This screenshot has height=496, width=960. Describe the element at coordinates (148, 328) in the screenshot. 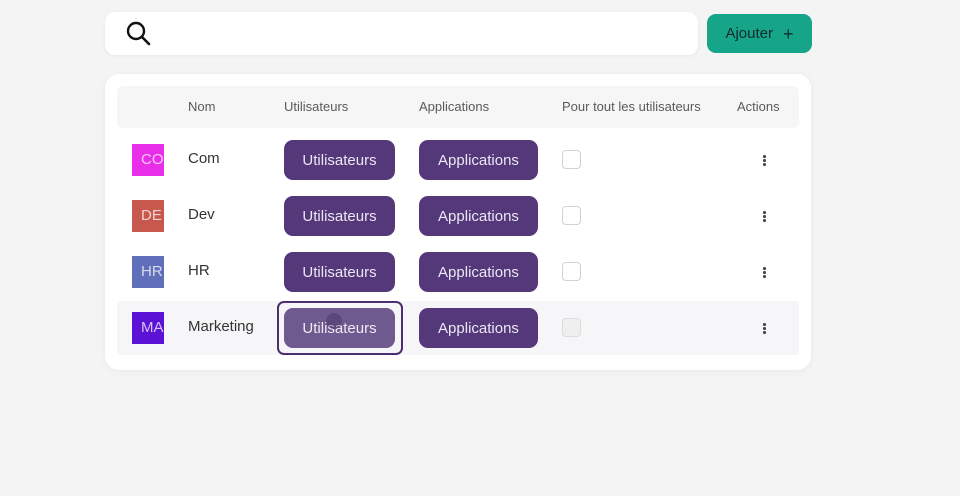

I see `avatar: MA` at that location.